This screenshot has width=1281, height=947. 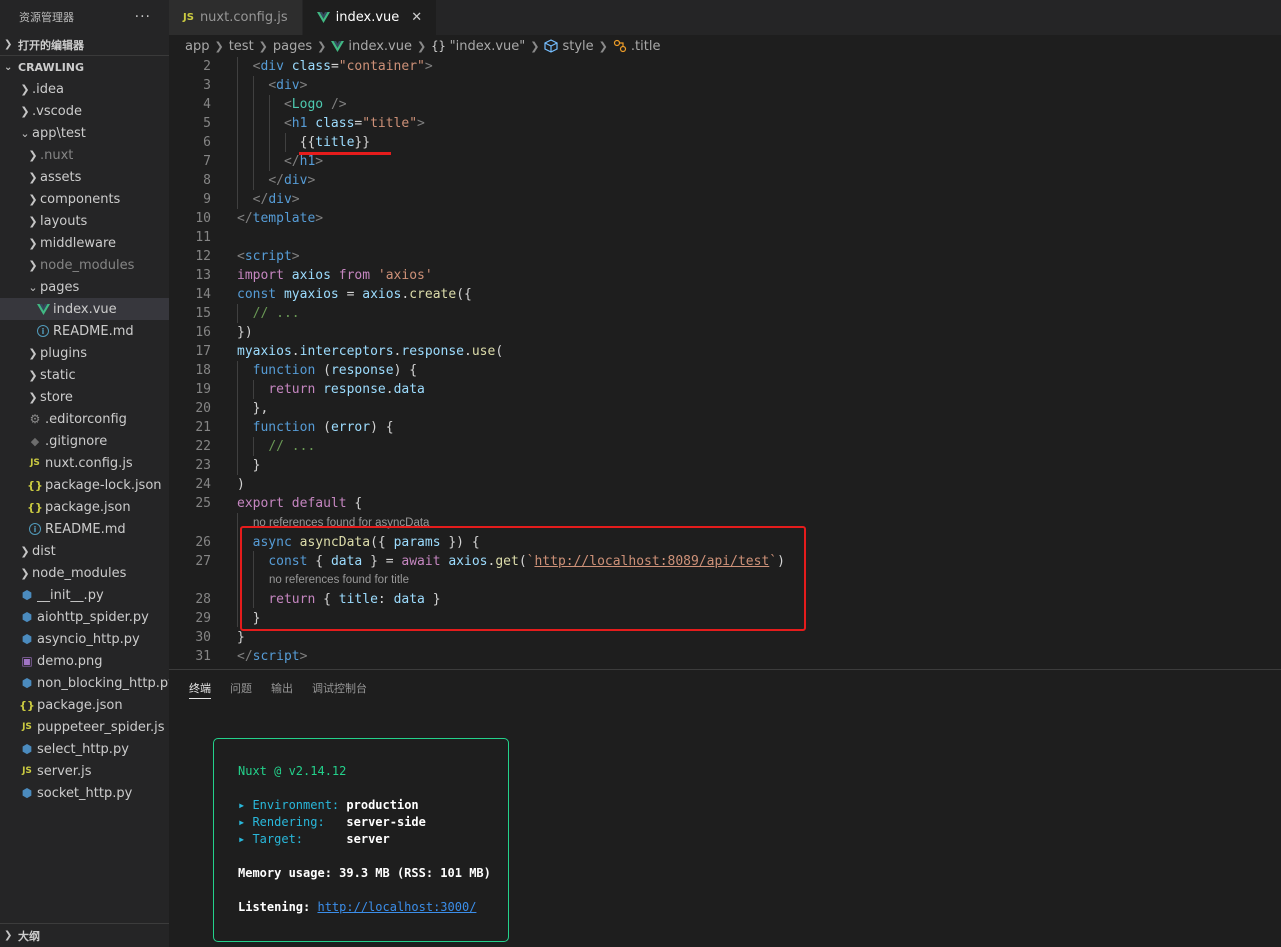 I want to click on tree-file: ▣ demo.png, so click(x=84, y=661).